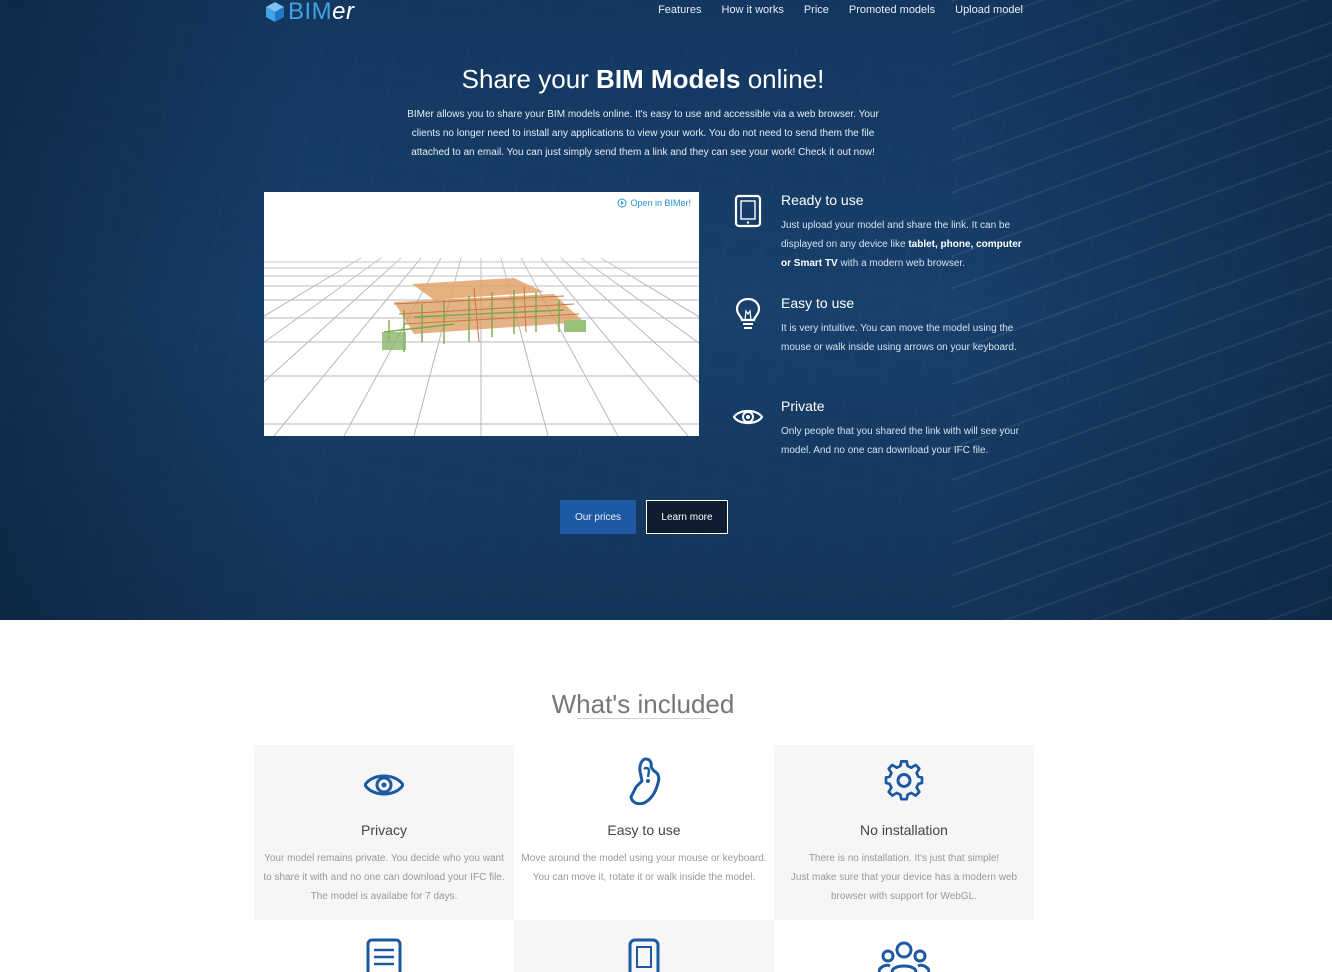 Image resolution: width=1332 pixels, height=972 pixels. What do you see at coordinates (644, 517) in the screenshot?
I see `hero-buttons: Our prices Learn more` at bounding box center [644, 517].